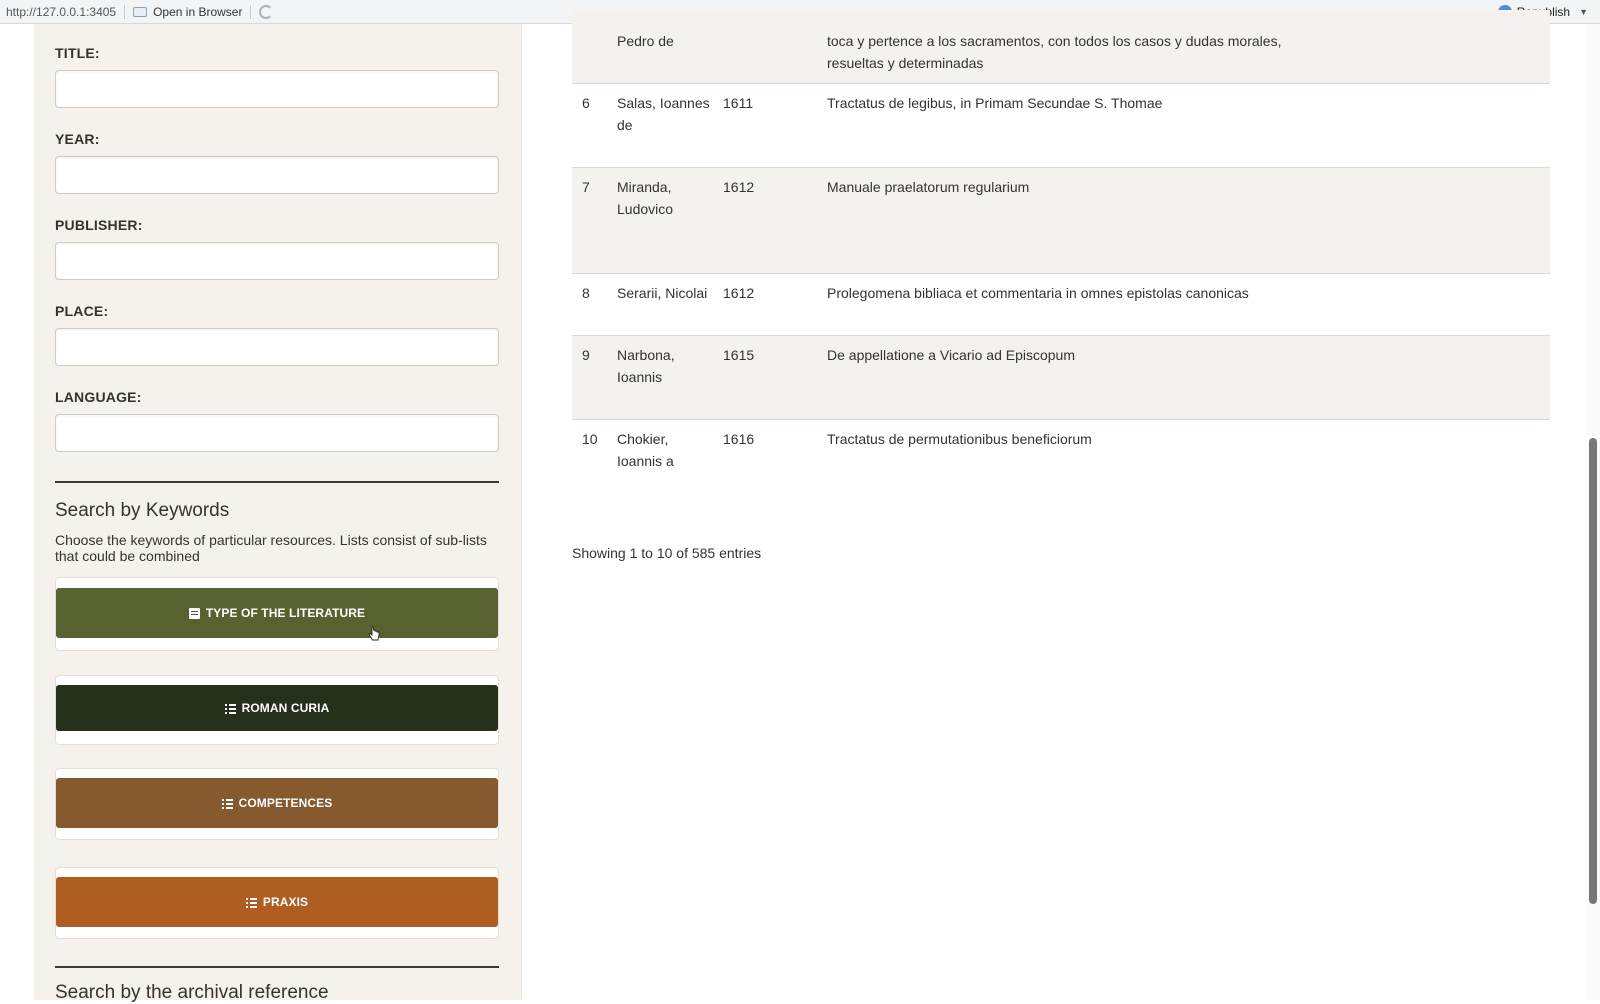  Describe the element at coordinates (739, 355) in the screenshot. I see `row-year: 1615` at that location.